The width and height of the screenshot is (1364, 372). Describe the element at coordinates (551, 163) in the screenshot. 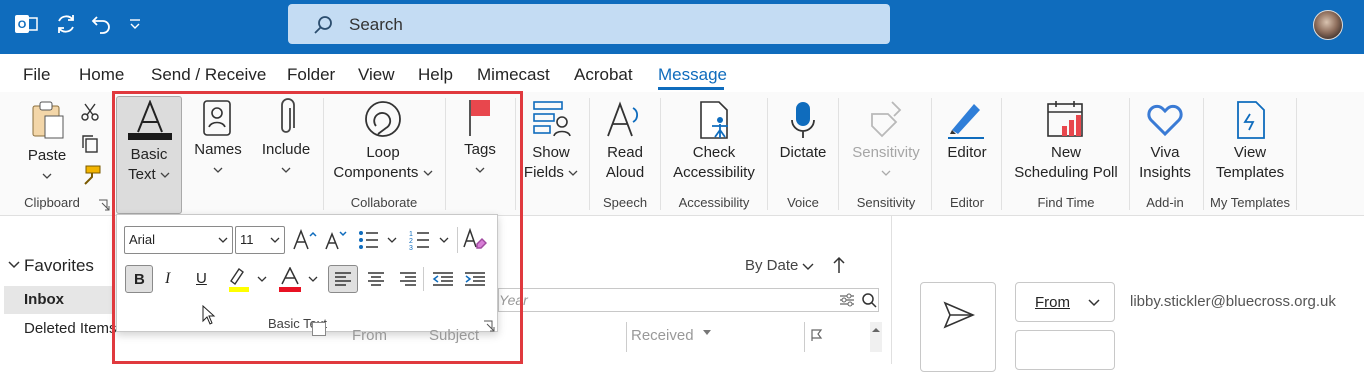

I see `show-fields-button: Show Fields` at that location.